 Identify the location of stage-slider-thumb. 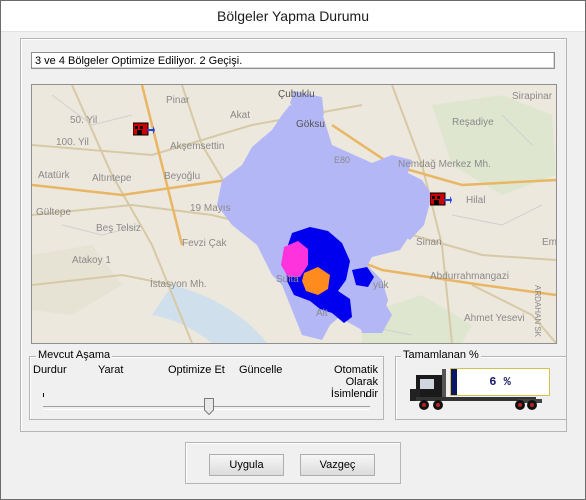
(209, 406).